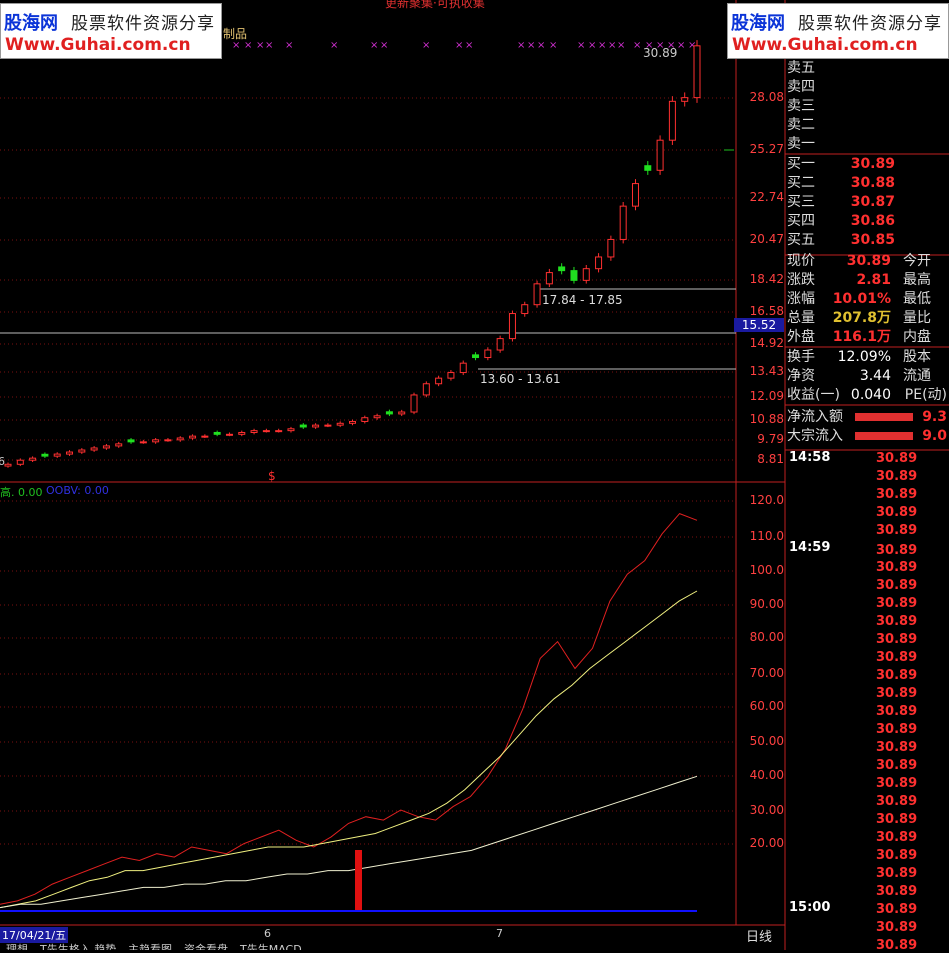 This screenshot has height=953, width=949. What do you see at coordinates (759, 935) in the screenshot?
I see `period-button: 日线` at bounding box center [759, 935].